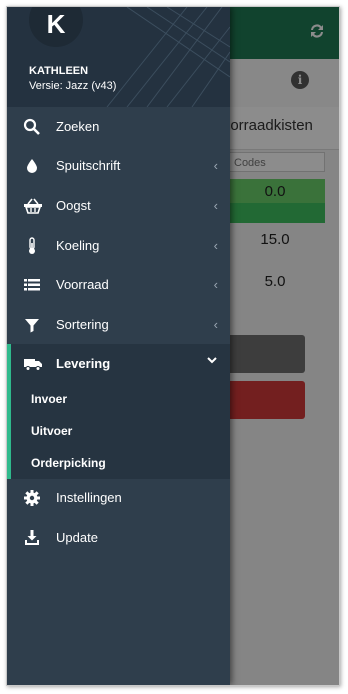 The image size is (348, 694). I want to click on menu-label: Koeling, so click(78, 245).